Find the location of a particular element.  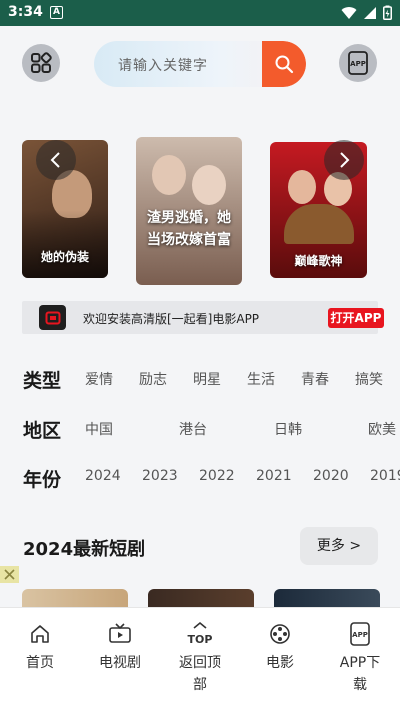

filter-row-genre: 类型 爱情 励志 明星 生活 青春 搞笑 is located at coordinates (200, 377).